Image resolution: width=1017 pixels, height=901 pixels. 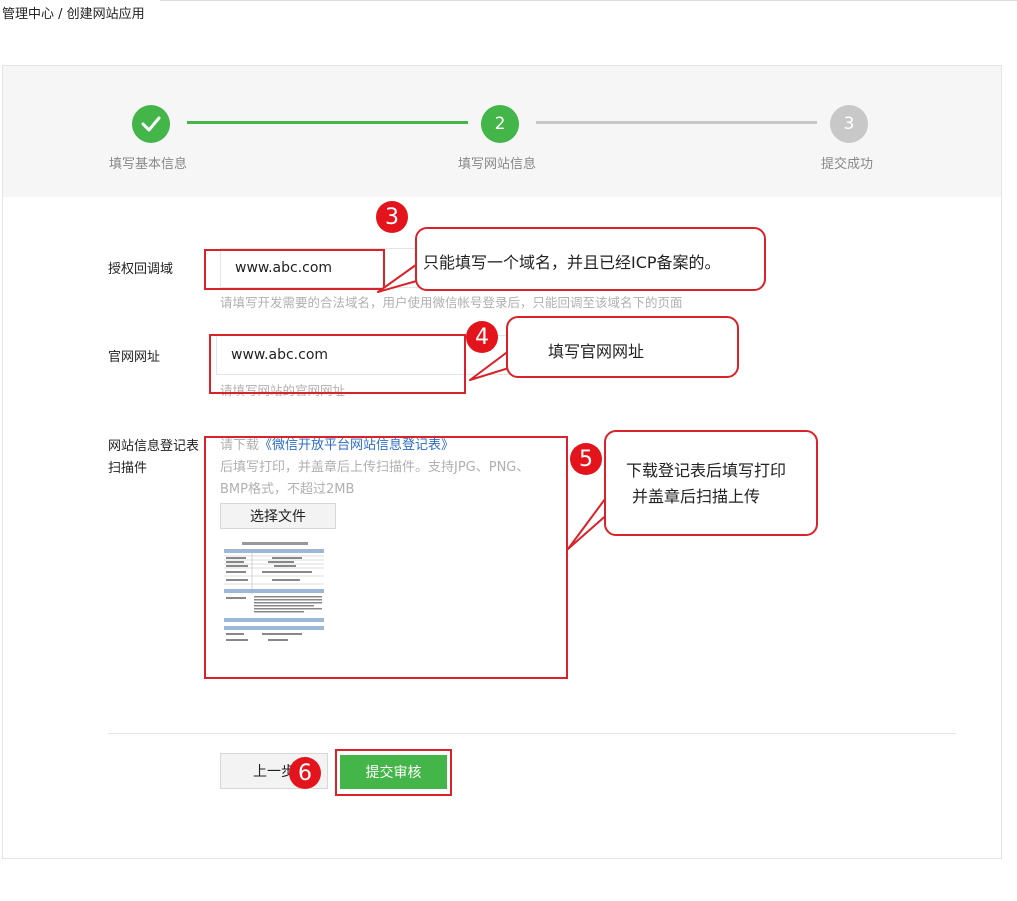 What do you see at coordinates (482, 337) in the screenshot?
I see `annotation-badge-4: 4` at bounding box center [482, 337].